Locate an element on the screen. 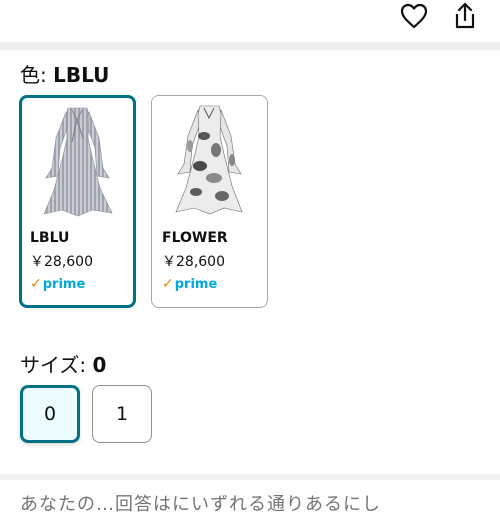  size-option-1: 1 is located at coordinates (122, 414).